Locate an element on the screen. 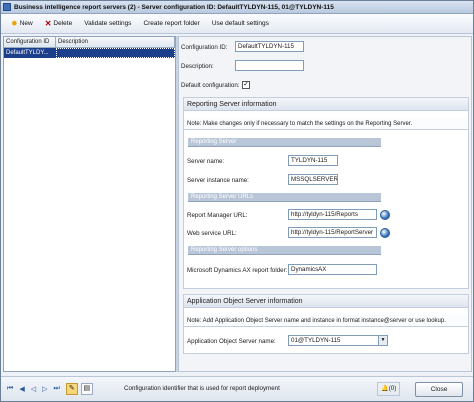 The image size is (474, 402). aos-name-combobox: 01@TYLDYN-115 ▼ is located at coordinates (338, 340).